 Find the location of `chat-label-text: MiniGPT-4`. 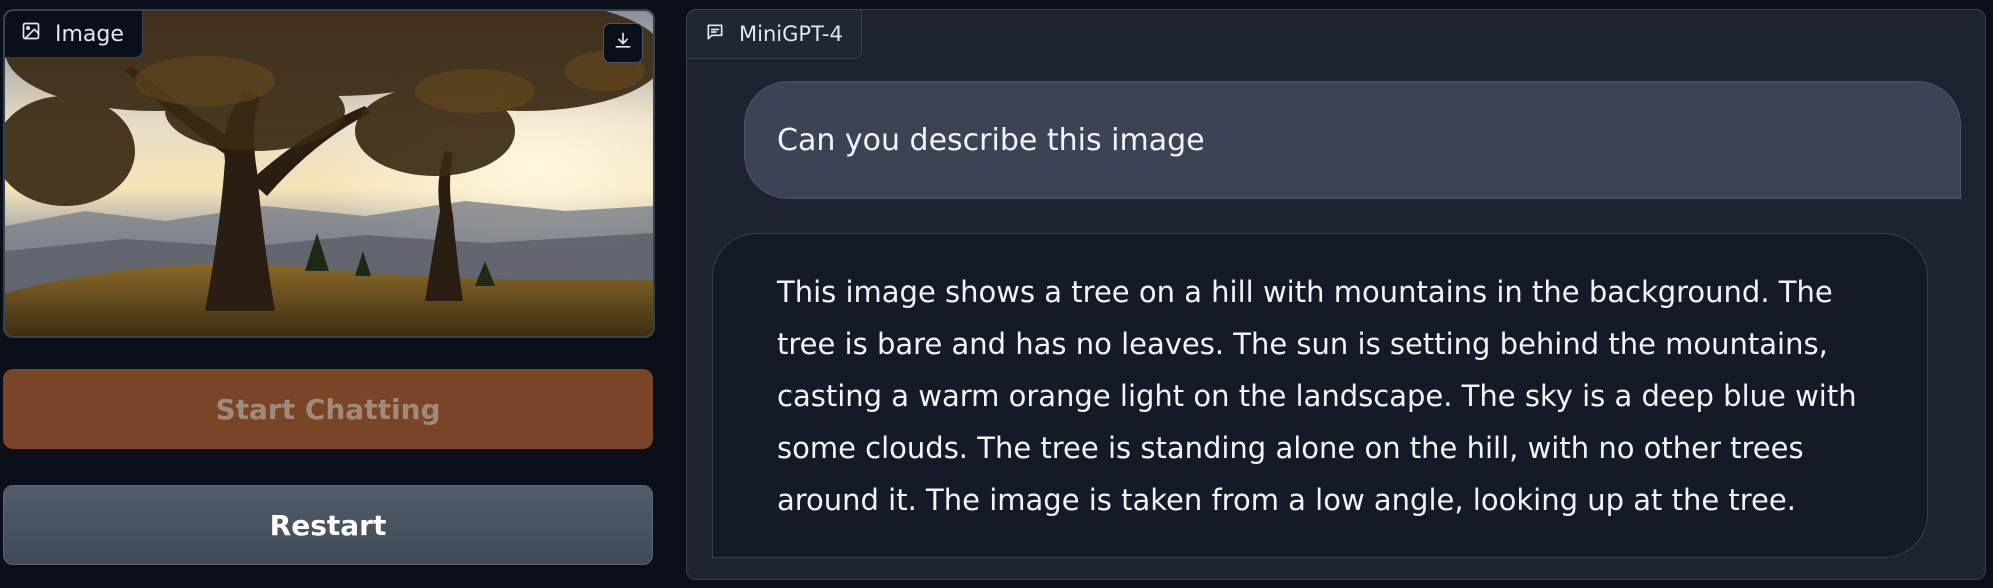

chat-label-text: MiniGPT-4 is located at coordinates (791, 34).